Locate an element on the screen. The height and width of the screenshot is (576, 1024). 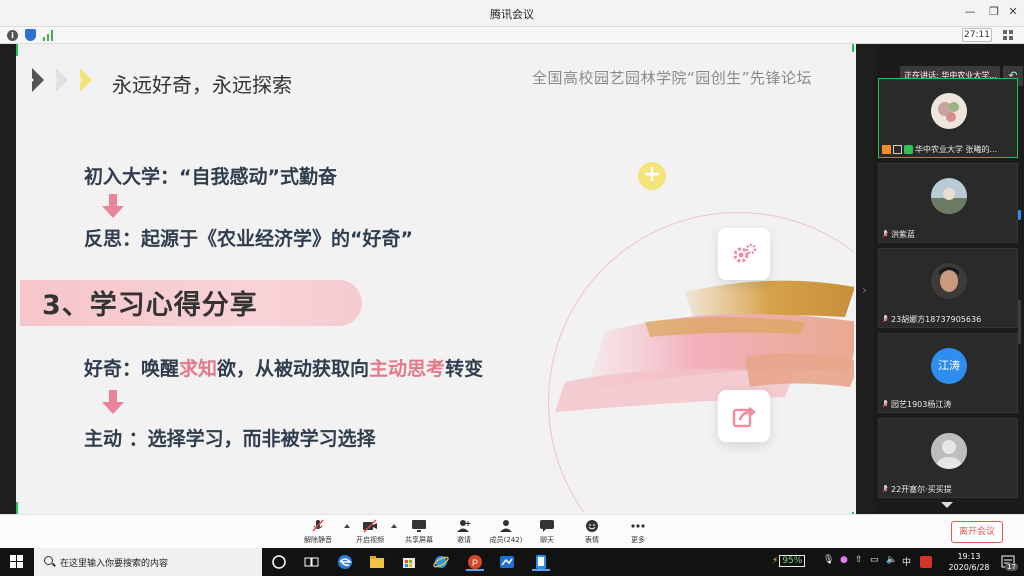
chevron-down-icon is located at coordinates (947, 505).